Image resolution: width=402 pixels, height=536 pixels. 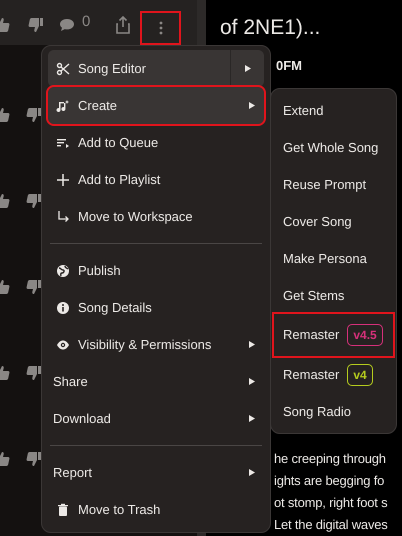 I want to click on submenu-item: Get Stems, so click(x=333, y=295).